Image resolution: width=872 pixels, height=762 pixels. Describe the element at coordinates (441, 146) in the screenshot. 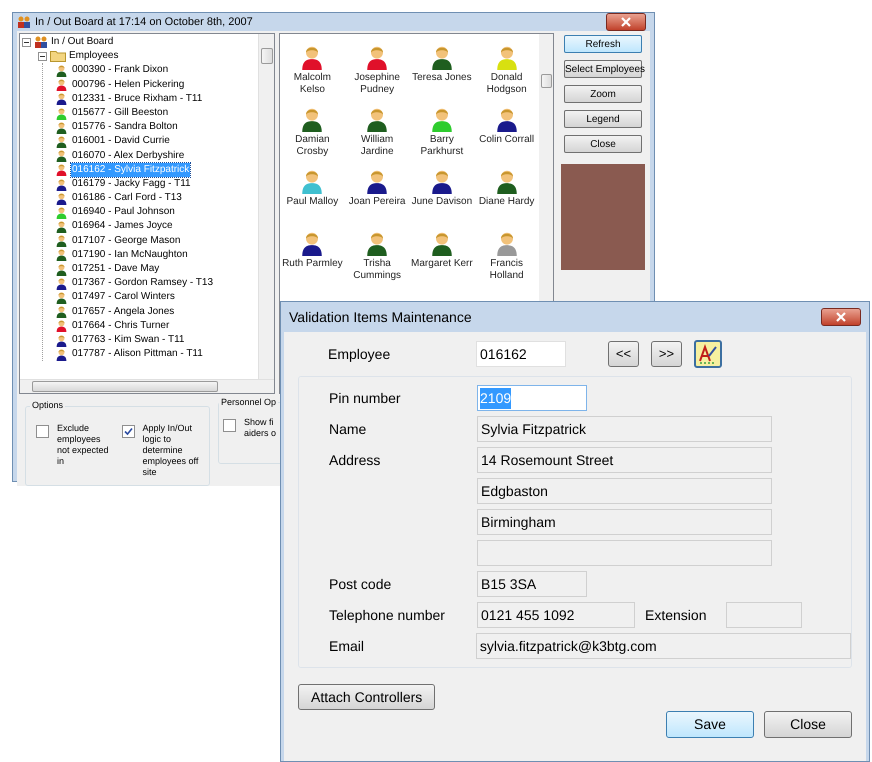

I see `person-name: Barry Parkhurst` at that location.